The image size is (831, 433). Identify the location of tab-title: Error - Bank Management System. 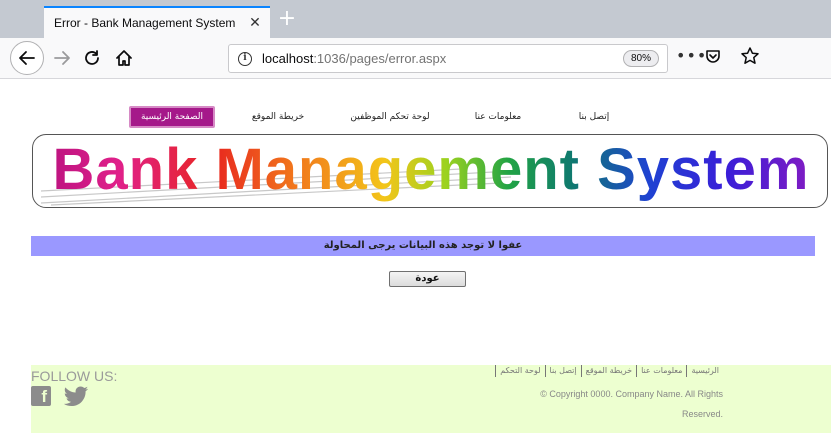
(145, 23).